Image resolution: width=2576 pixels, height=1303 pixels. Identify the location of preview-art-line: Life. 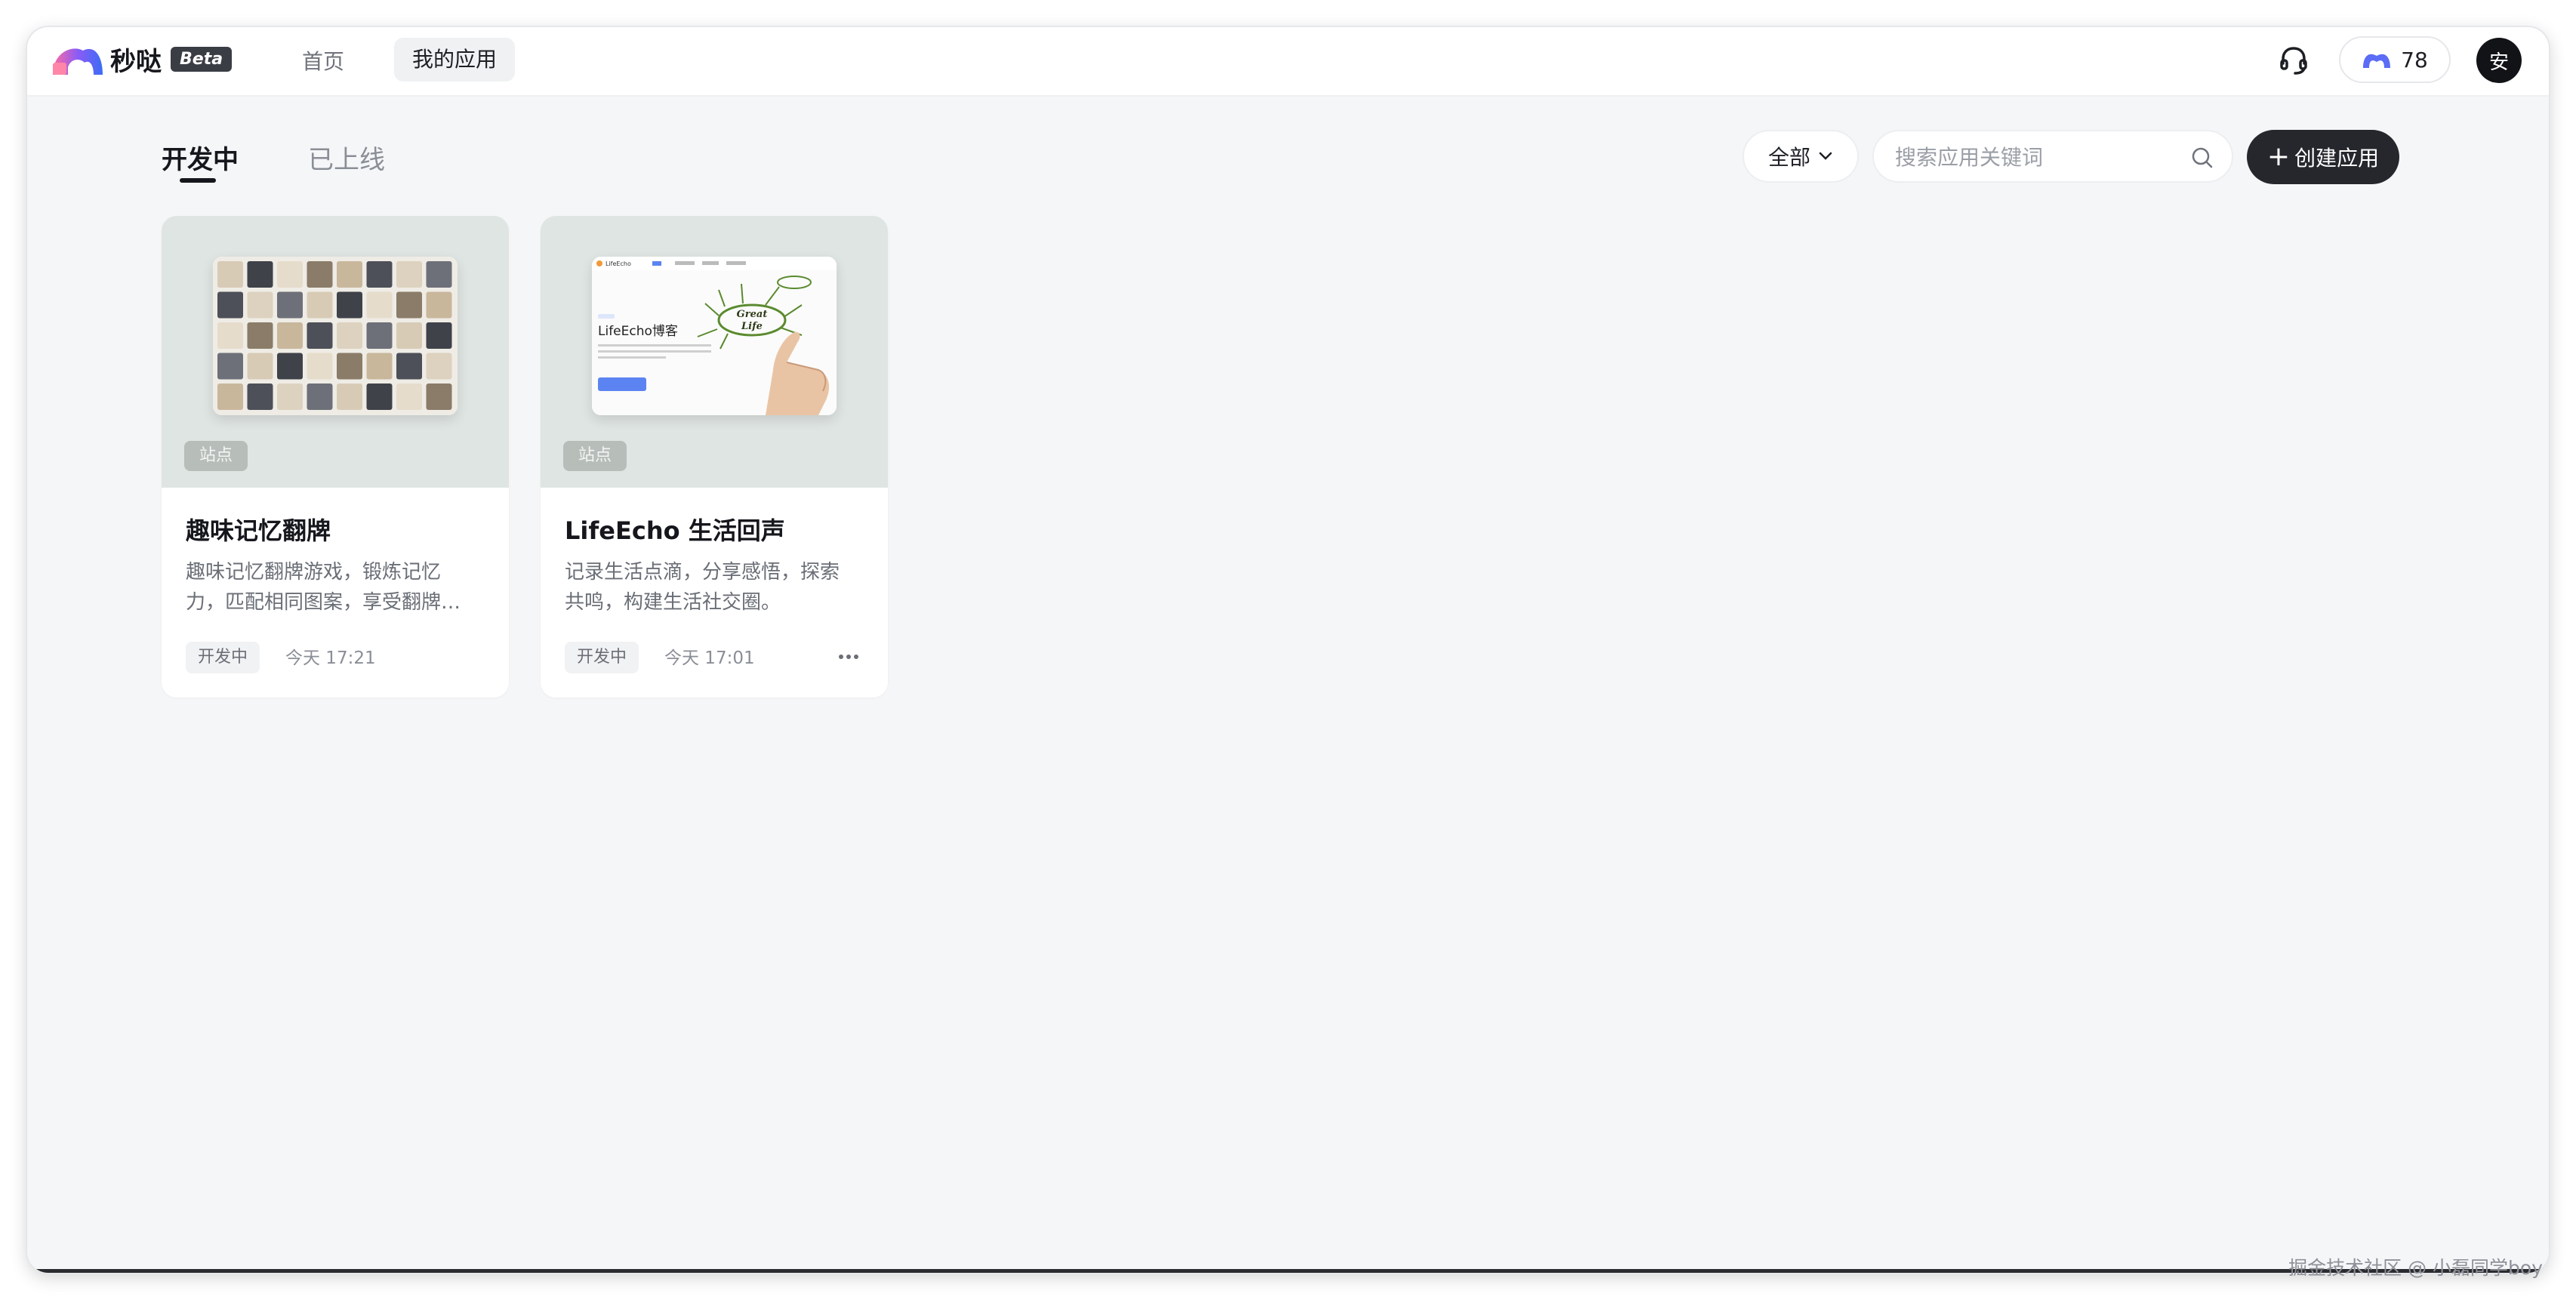
(752, 327).